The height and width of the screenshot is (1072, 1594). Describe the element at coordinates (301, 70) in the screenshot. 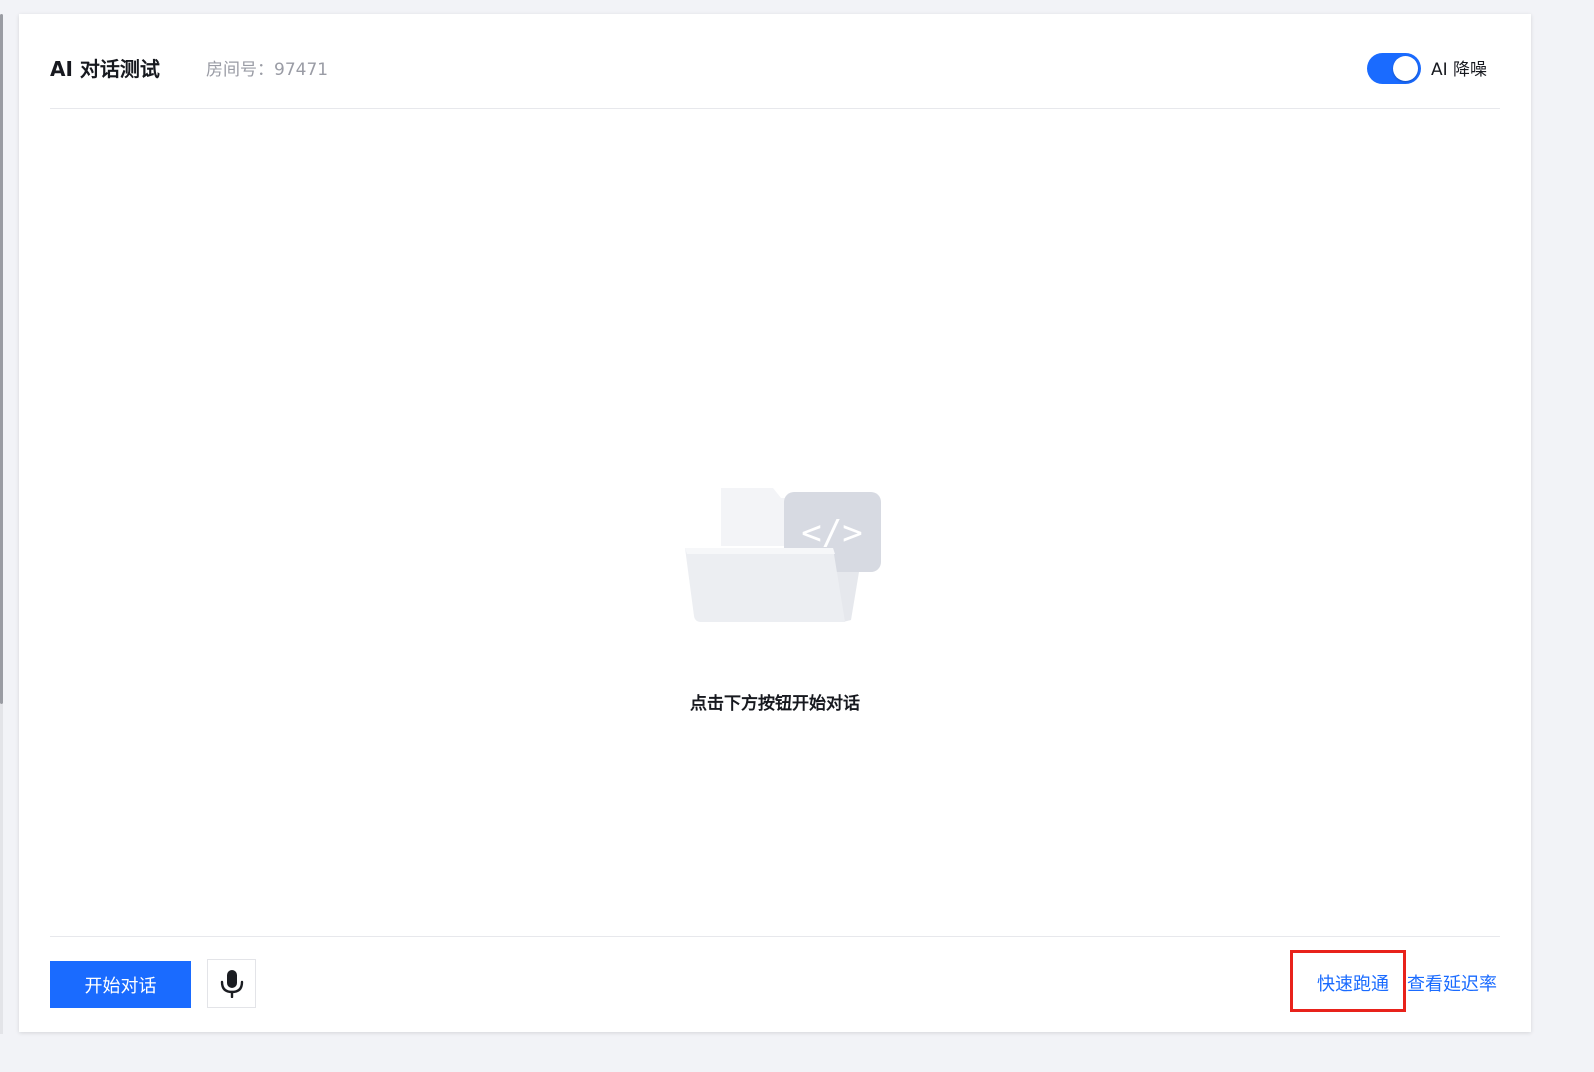

I see `room-number: 97471` at that location.